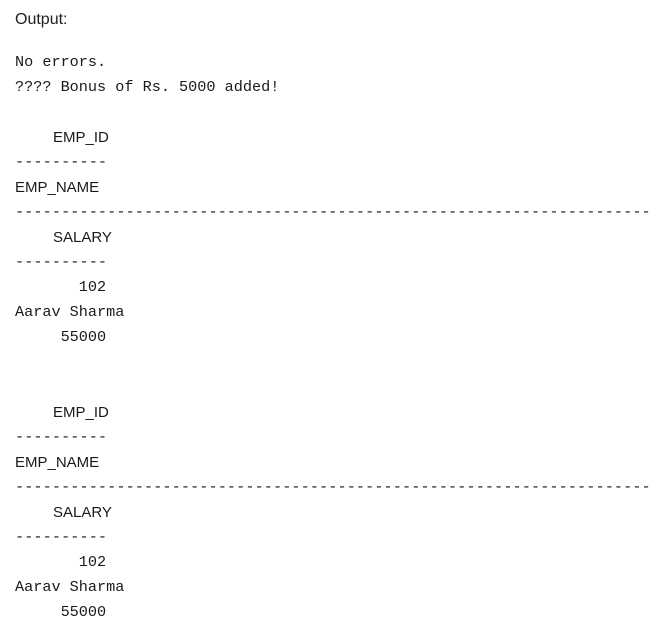 This screenshot has height=641, width=652. What do you see at coordinates (147, 87) in the screenshot?
I see `bonus-message: ???? Bonus of Rs. 5000 added!` at bounding box center [147, 87].